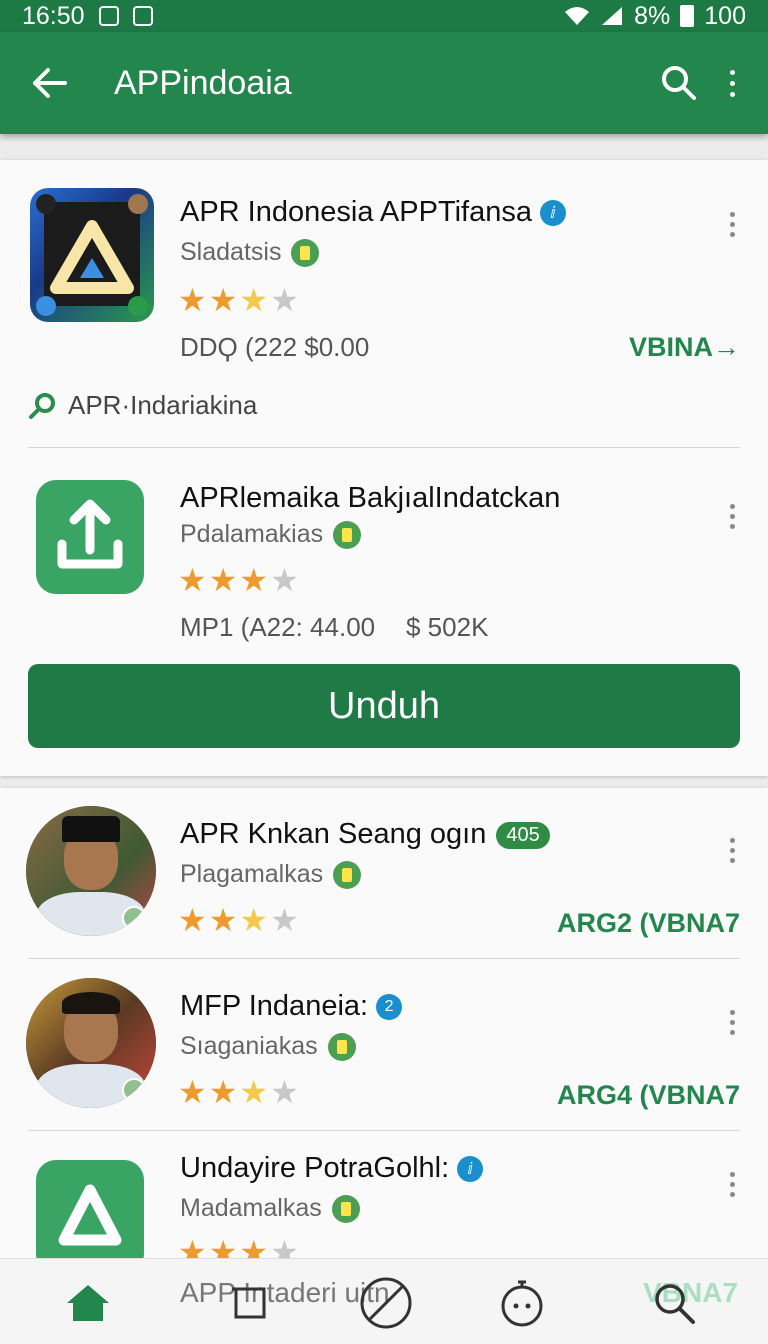 The image size is (768, 1344). What do you see at coordinates (577, 16) in the screenshot?
I see `wifi-icon` at bounding box center [577, 16].